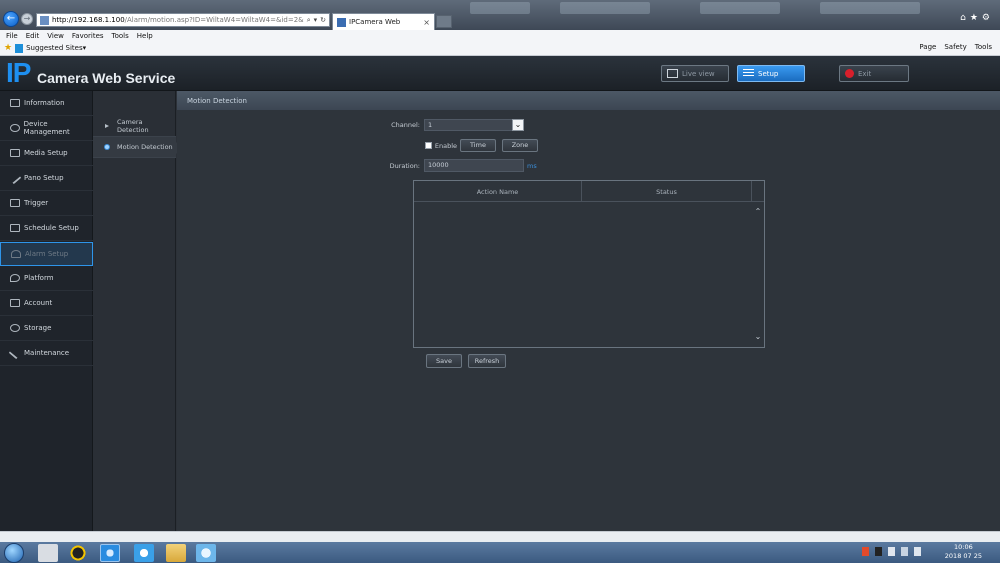  I want to click on enable-checkbox, so click(428, 145).